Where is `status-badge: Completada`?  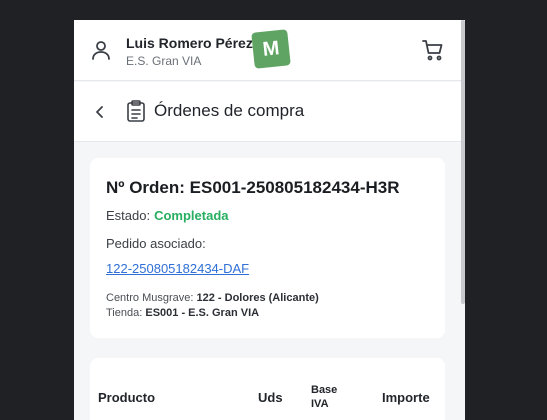 status-badge: Completada is located at coordinates (191, 215).